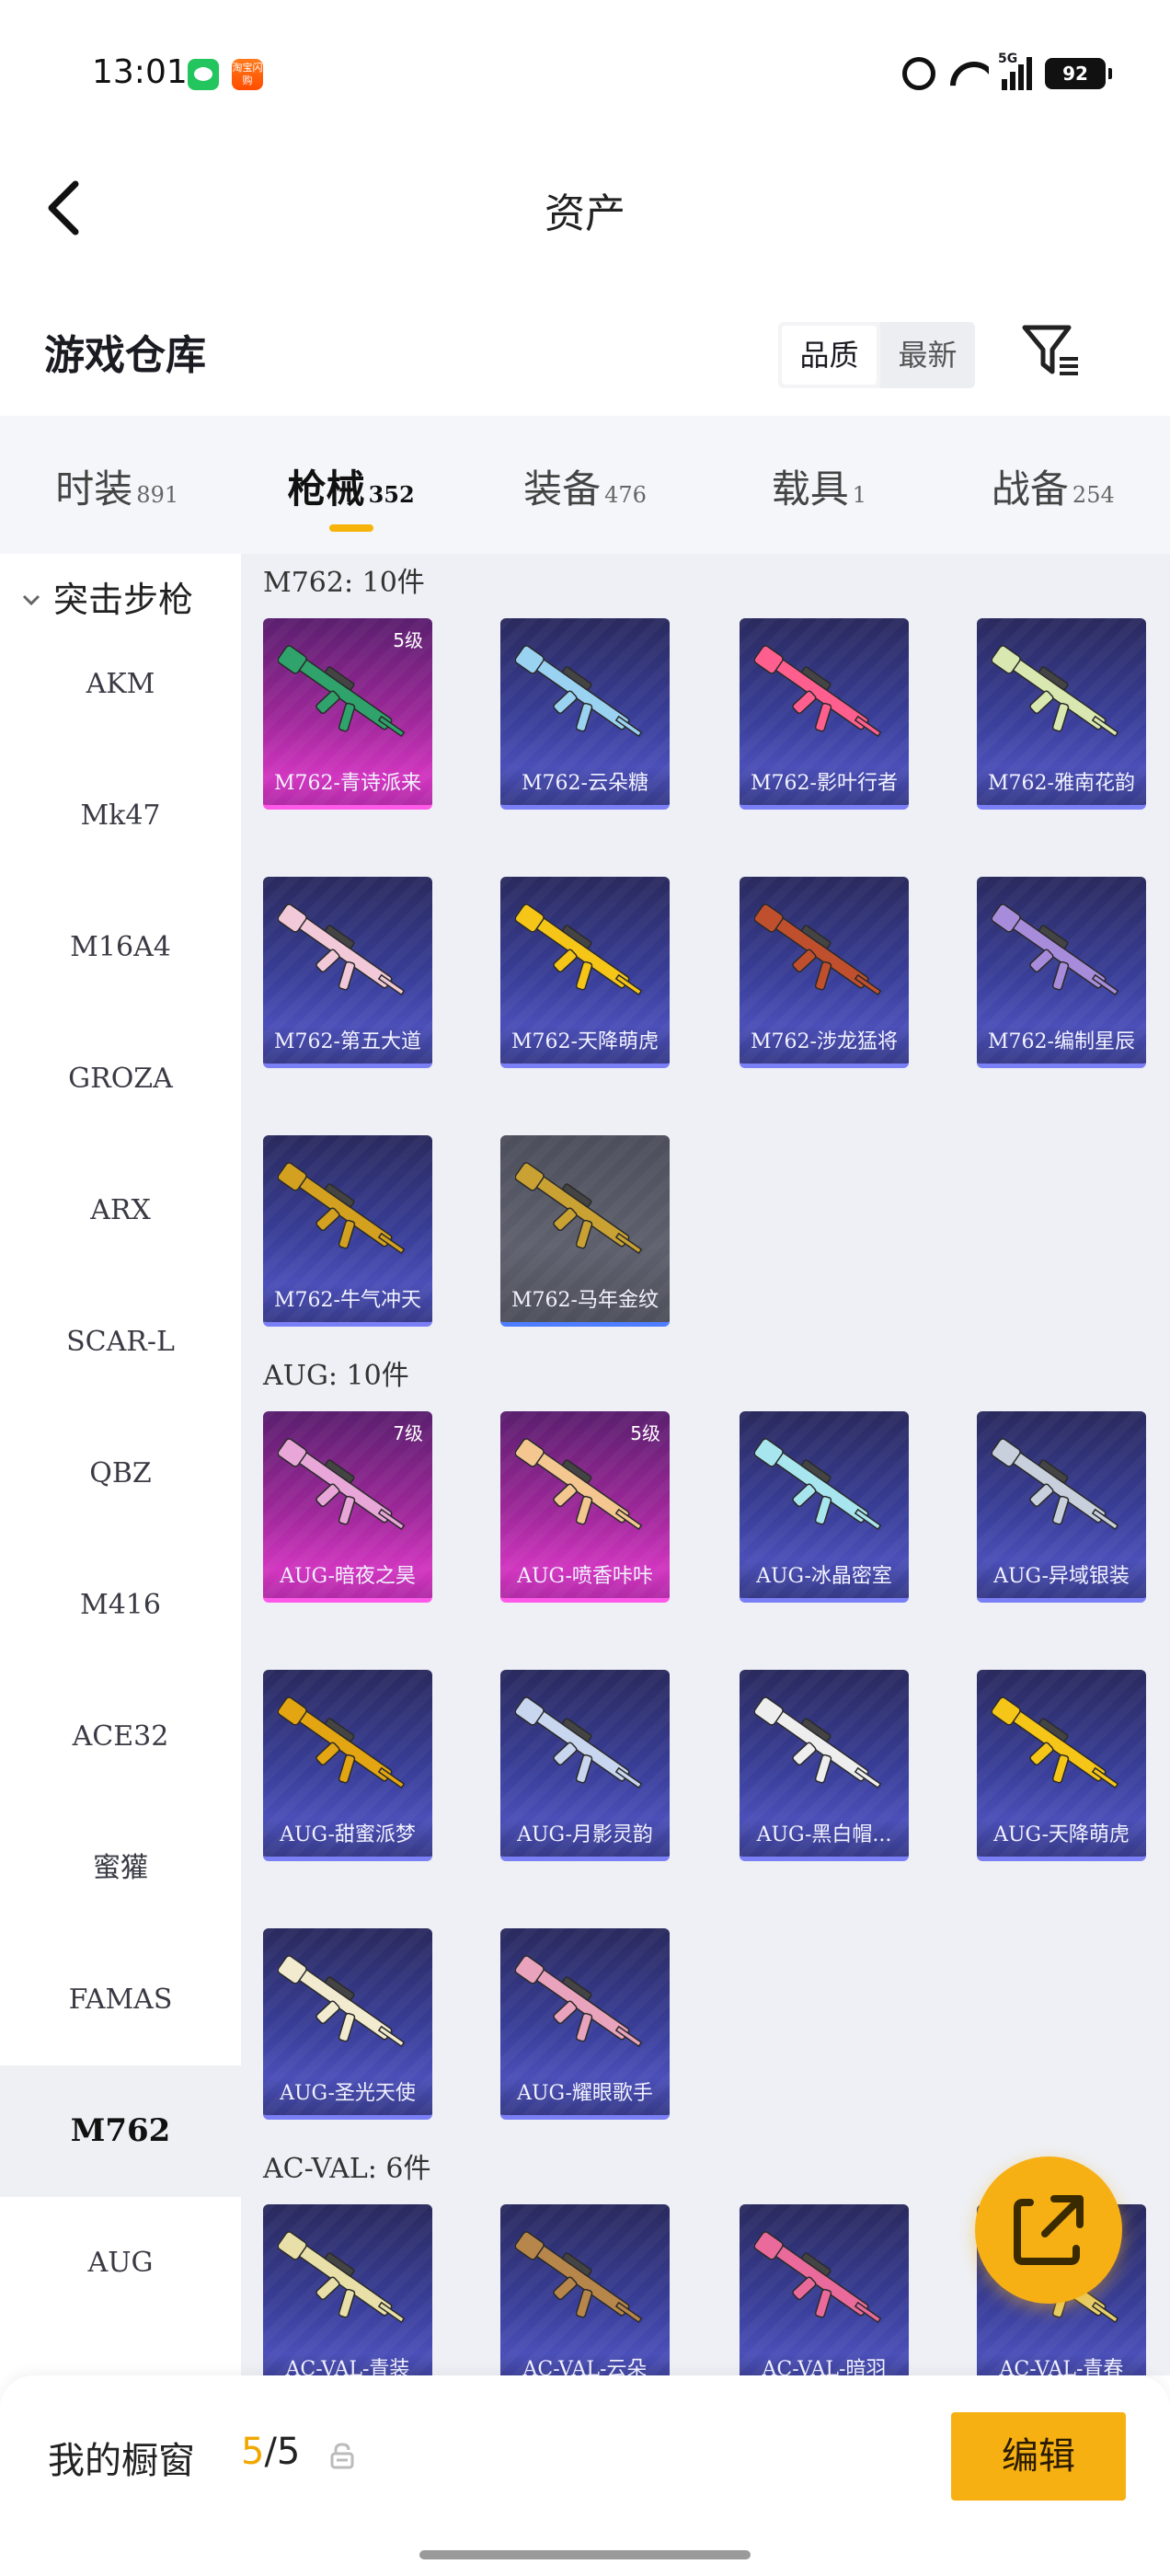 This screenshot has height=2576, width=1170. Describe the element at coordinates (408, 1433) in the screenshot. I see `skin-level: 7级` at that location.